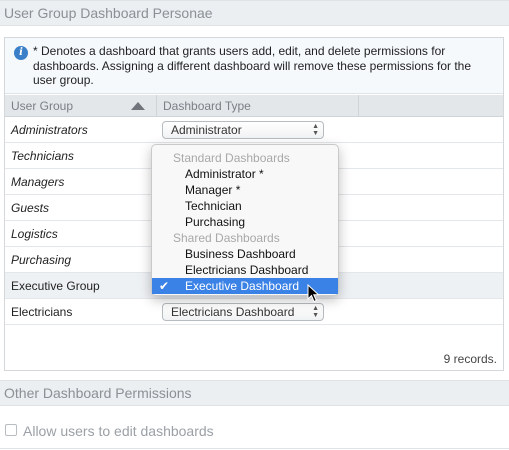 Image resolution: width=509 pixels, height=450 pixels. I want to click on checkmark-icon: ✔, so click(164, 286).